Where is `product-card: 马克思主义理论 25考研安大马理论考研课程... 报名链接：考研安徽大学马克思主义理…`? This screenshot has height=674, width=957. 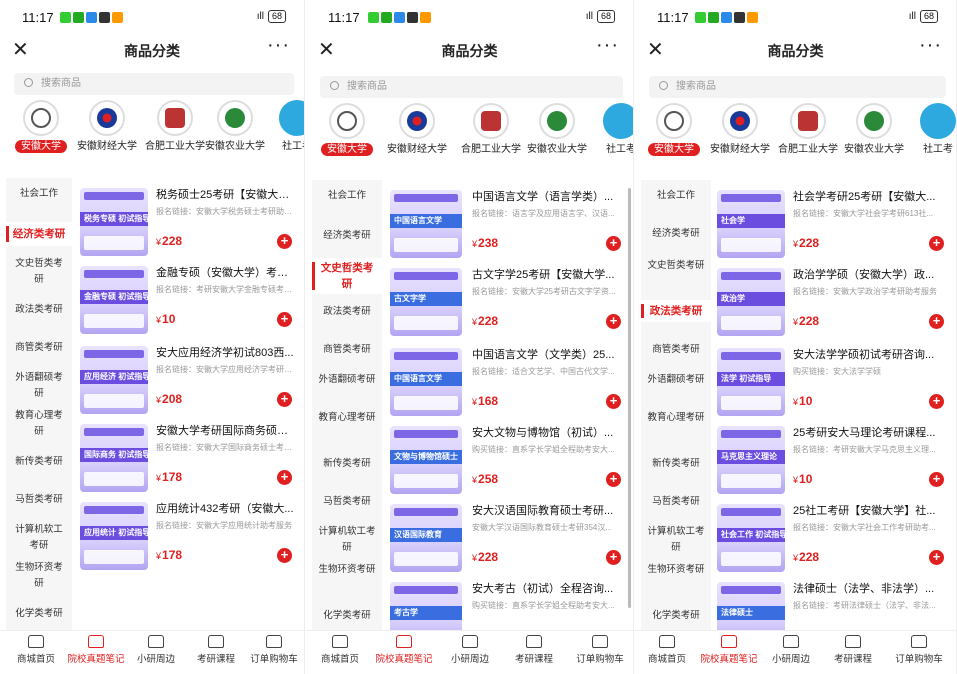 product-card: 马克思主义理论 25考研安大马理论考研课程... 报名链接：考研安徽大学马克思主义理… is located at coordinates (834, 460).